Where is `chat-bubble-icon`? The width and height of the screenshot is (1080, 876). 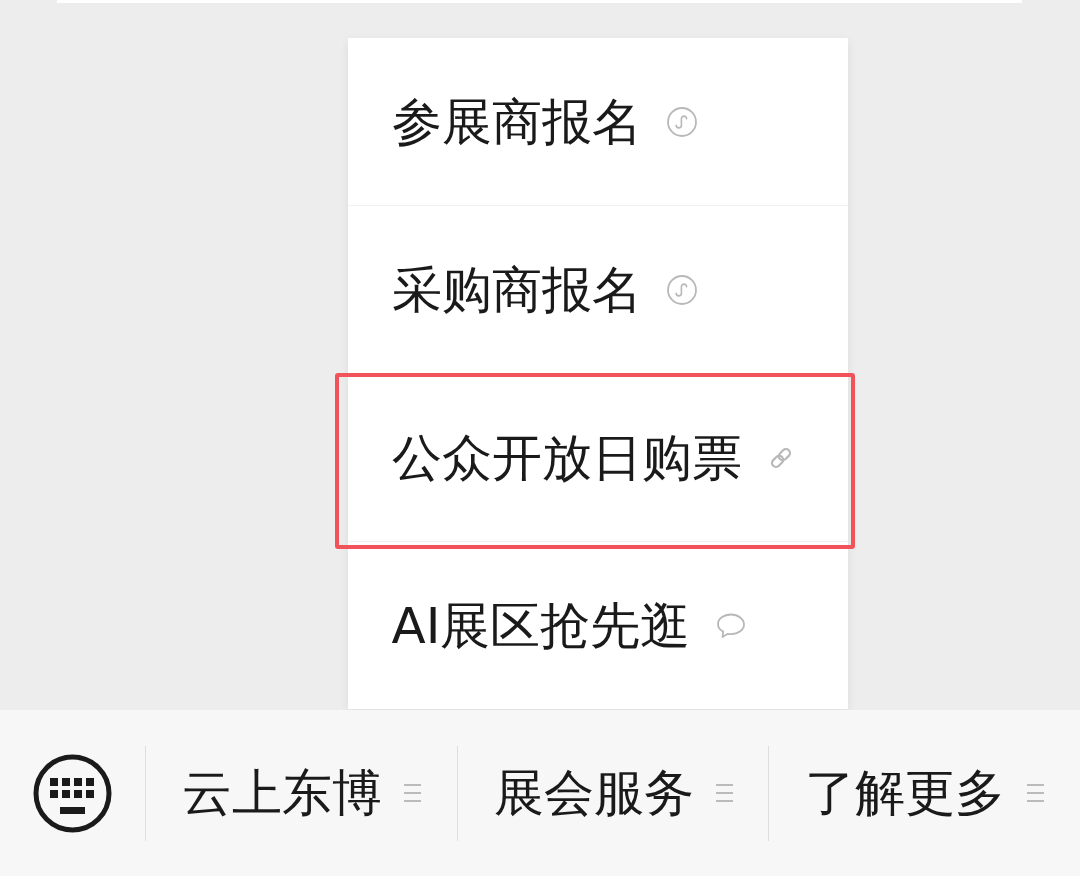
chat-bubble-icon is located at coordinates (731, 625).